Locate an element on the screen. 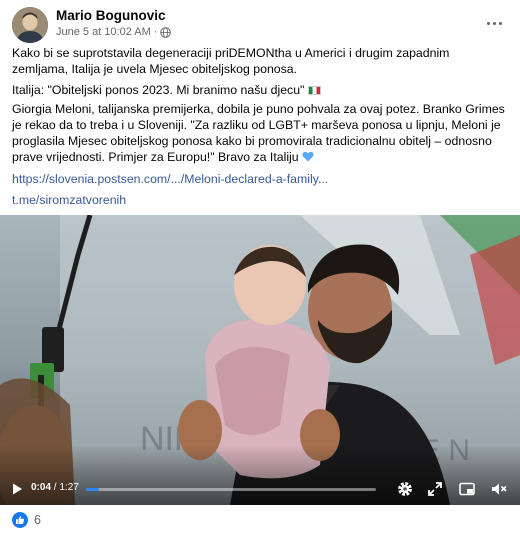  author-avatar is located at coordinates (30, 25).